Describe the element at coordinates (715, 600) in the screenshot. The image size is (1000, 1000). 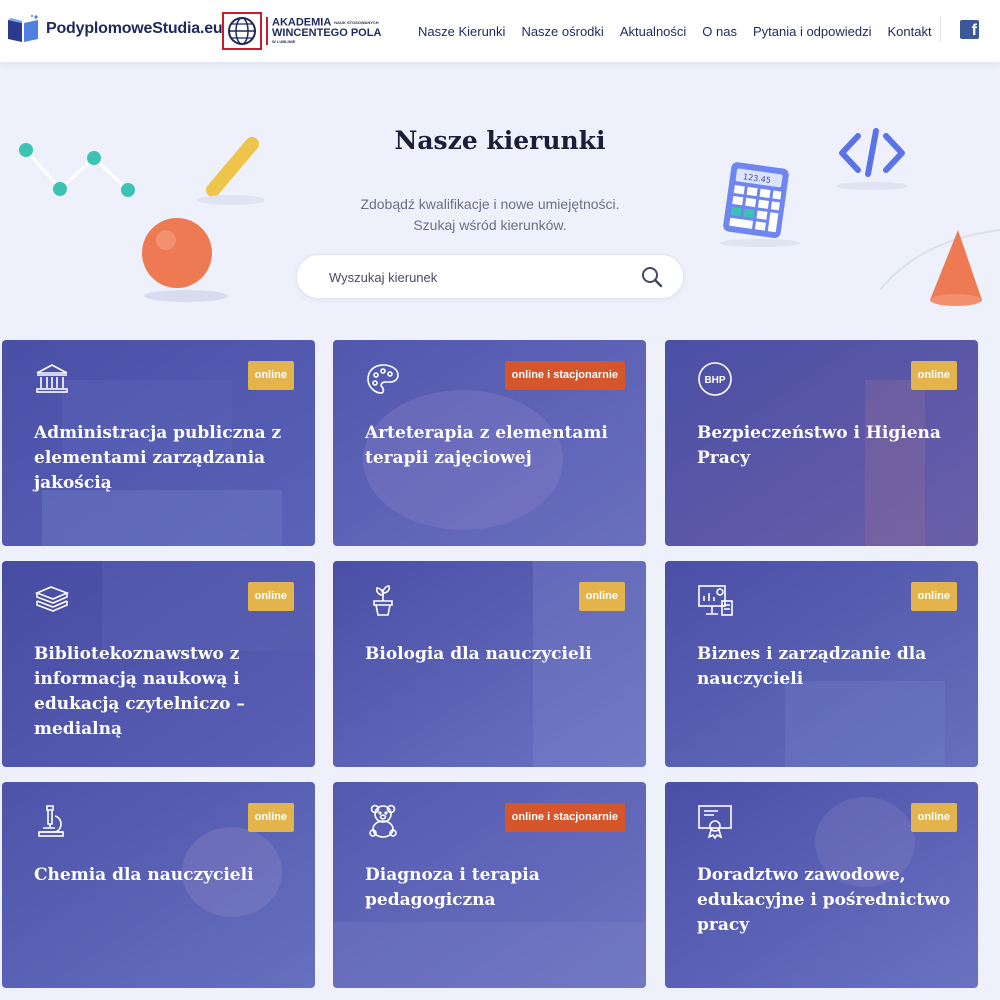
I see `business-chart-icon` at that location.